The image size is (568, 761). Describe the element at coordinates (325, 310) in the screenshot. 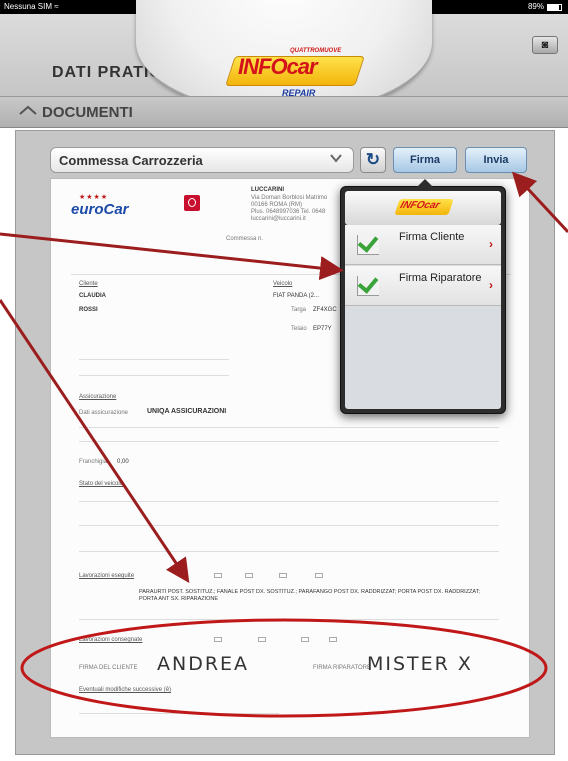

I see `targa-value: ZF4XGC` at that location.